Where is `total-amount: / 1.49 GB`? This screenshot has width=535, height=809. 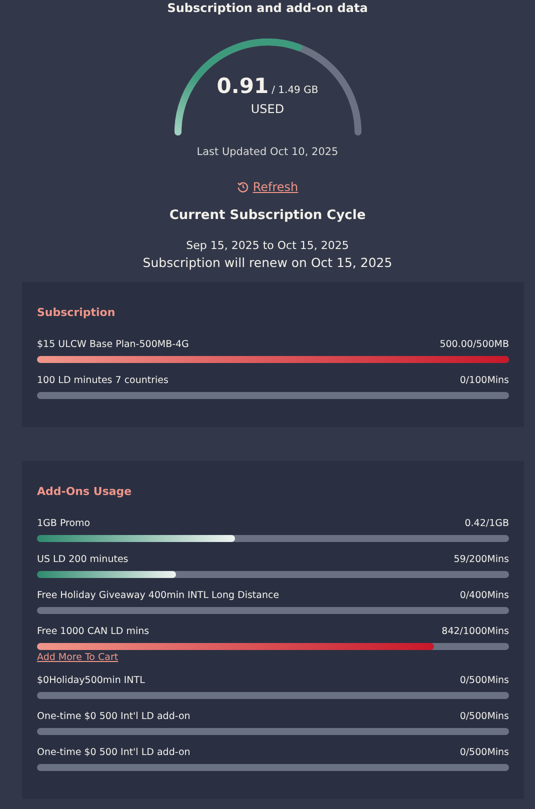
total-amount: / 1.49 GB is located at coordinates (295, 90).